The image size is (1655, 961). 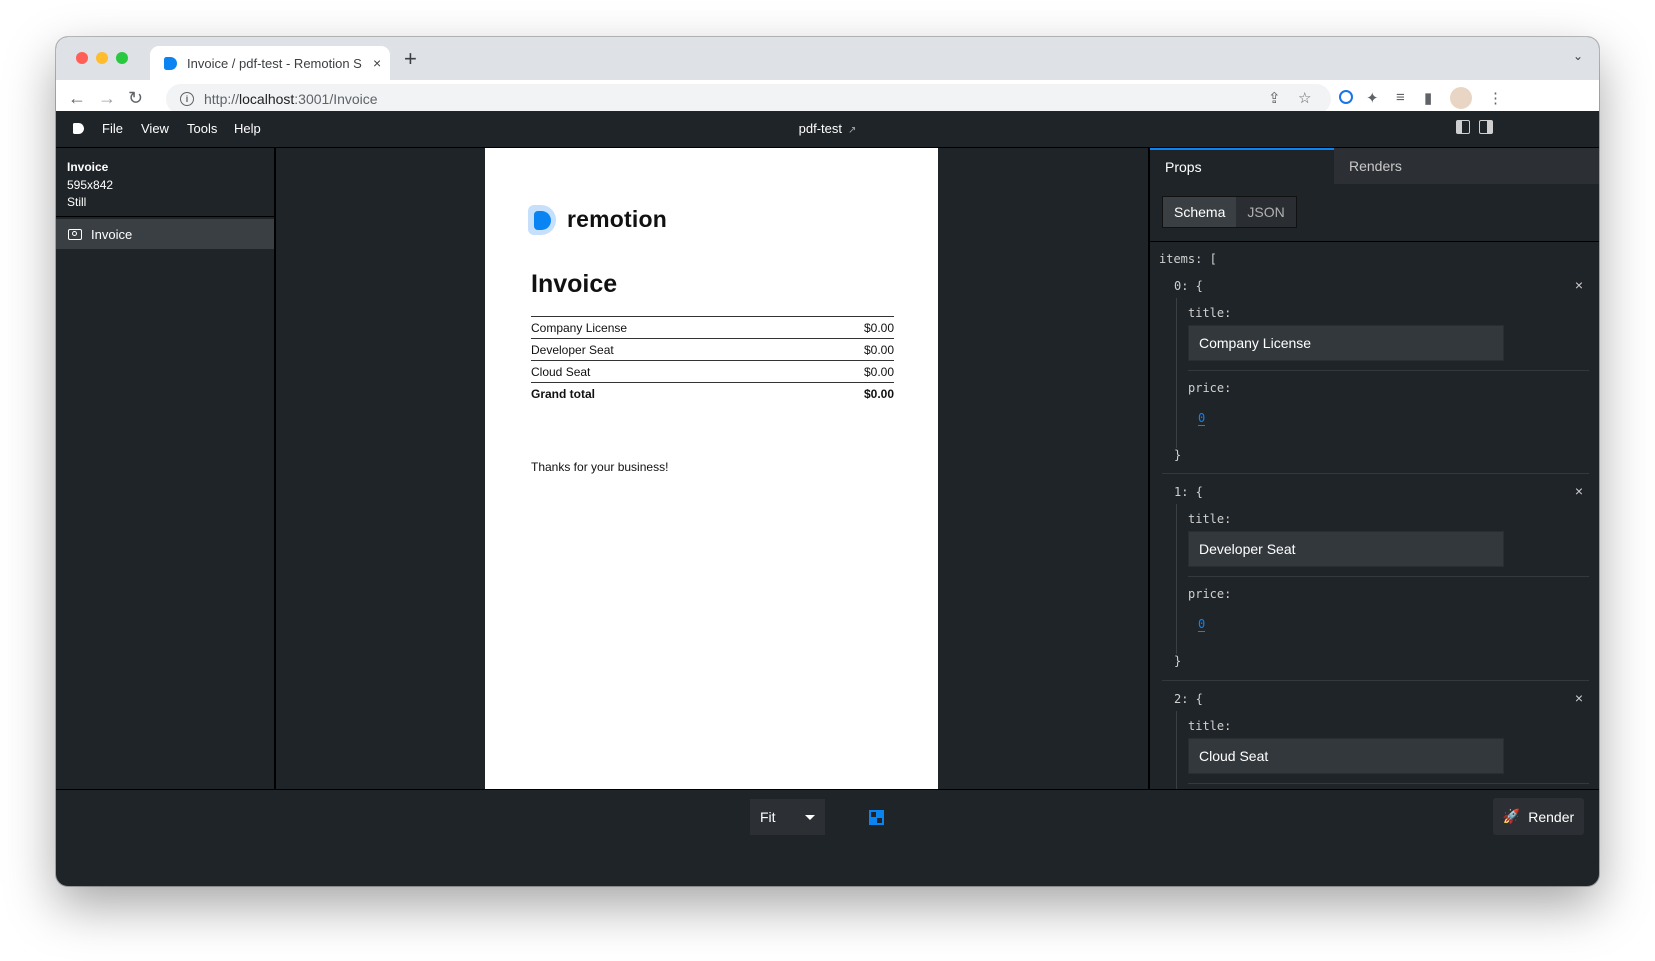 I want to click on invoice-row: Company License $0.00, so click(x=712, y=327).